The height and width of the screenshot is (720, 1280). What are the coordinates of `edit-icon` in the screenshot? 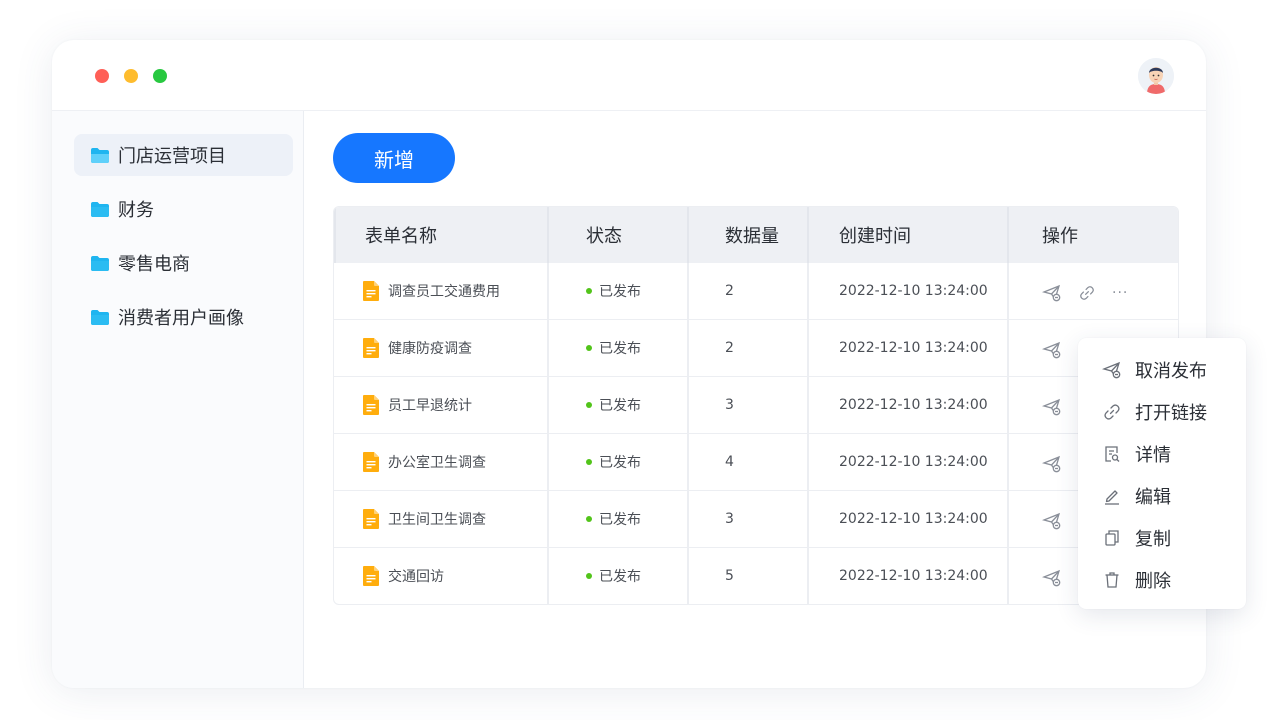 It's located at (1112, 496).